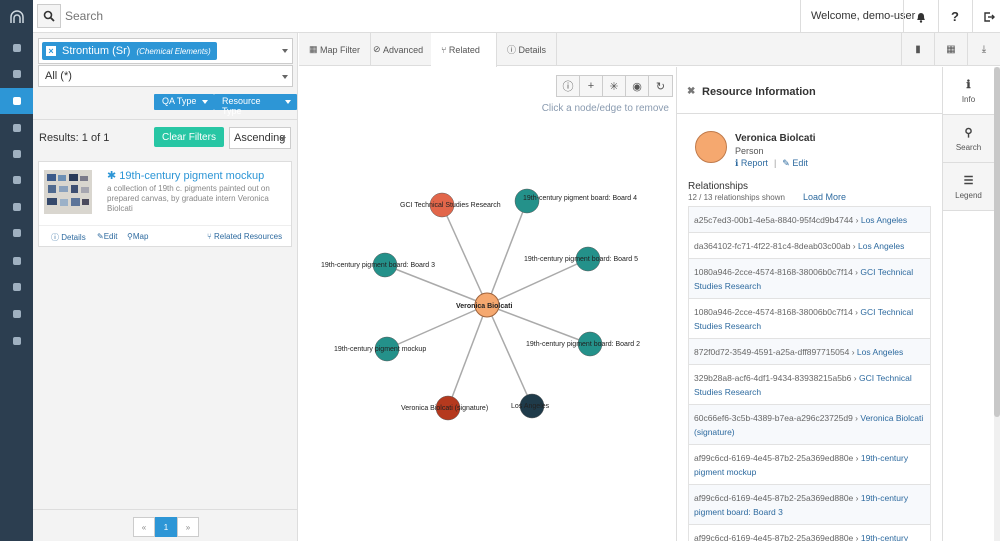  Describe the element at coordinates (107, 236) in the screenshot. I see `result-edit-link: ✎Edit` at that location.